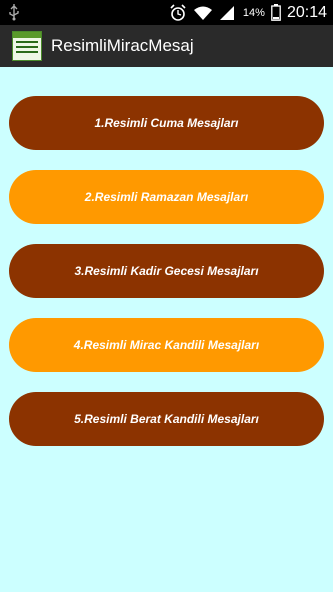  Describe the element at coordinates (14, 12) in the screenshot. I see `usb-icon` at that location.